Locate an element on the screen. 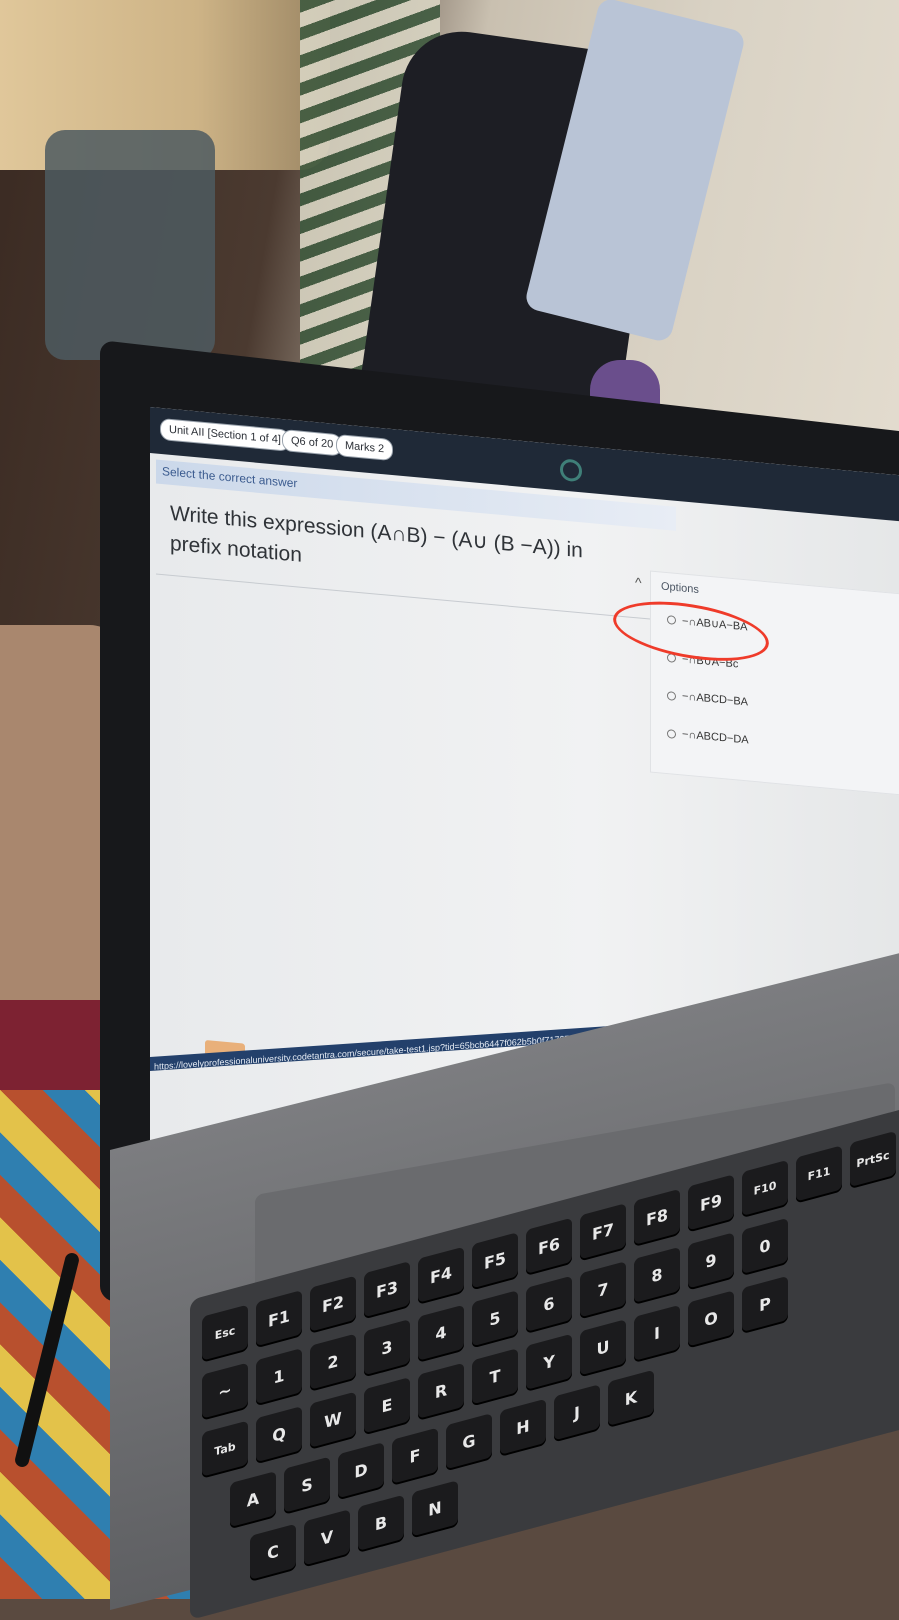 The width and height of the screenshot is (899, 1620). key-f10: F10 is located at coordinates (765, 1188).